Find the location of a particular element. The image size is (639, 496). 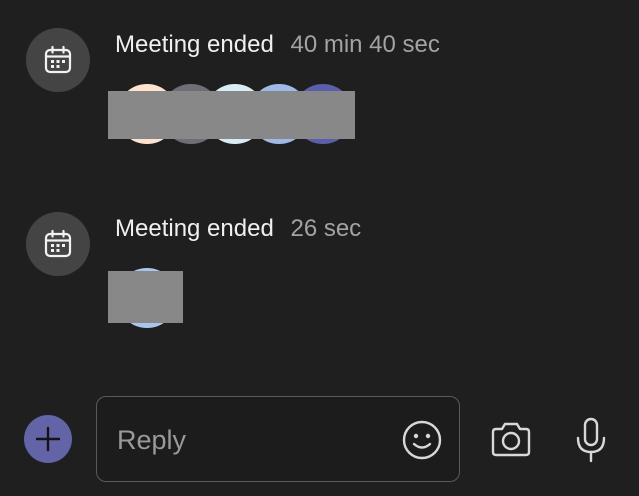

emoji-button is located at coordinates (422, 440).